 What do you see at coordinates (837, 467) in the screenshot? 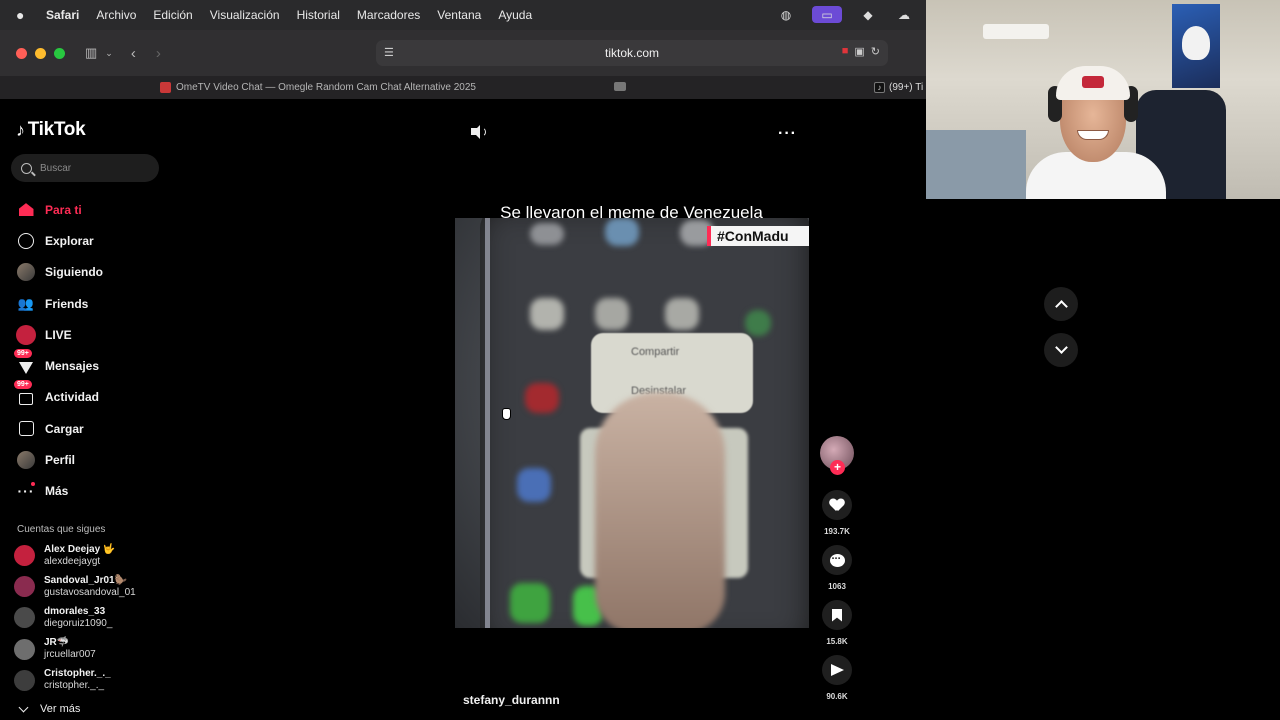
I see `follow-plus-icon: +` at bounding box center [837, 467].